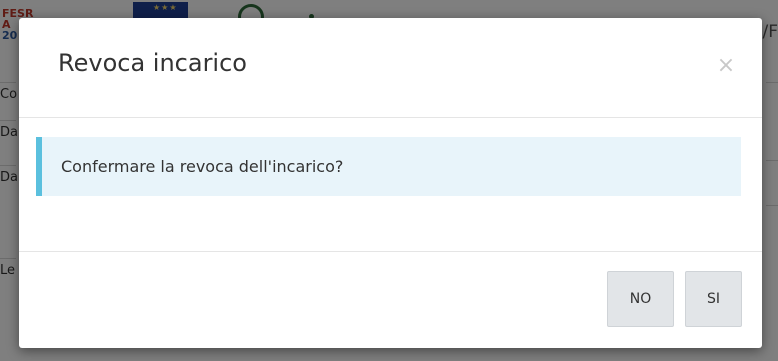 The image size is (778, 361). I want to click on modal-title: Revoca incarico, so click(152, 63).